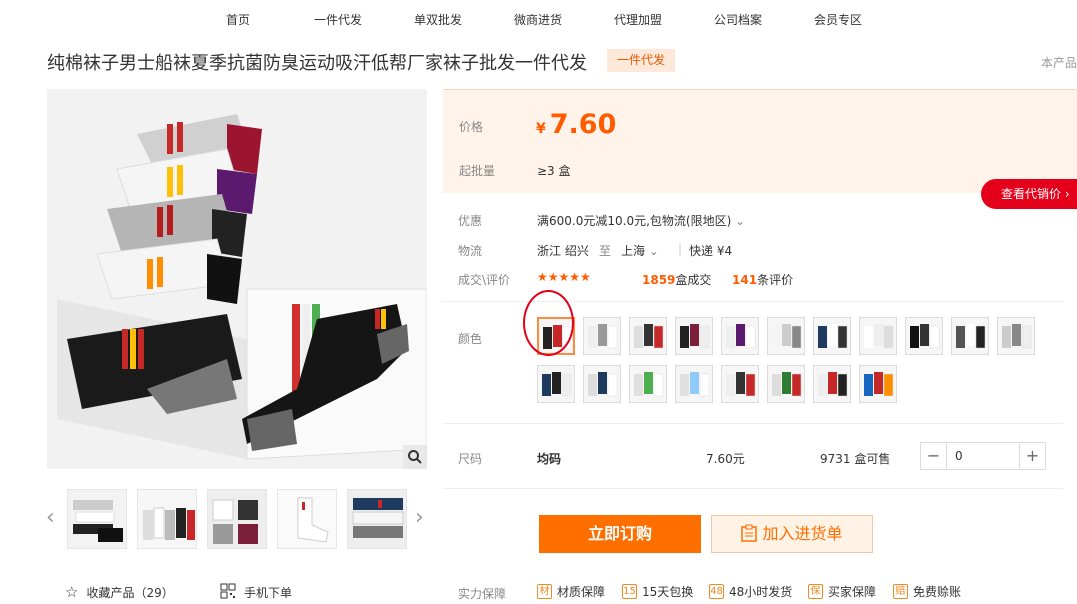 The image size is (1077, 604). Describe the element at coordinates (268, 593) in the screenshot. I see `mobile-order-label: 手机下单` at that location.